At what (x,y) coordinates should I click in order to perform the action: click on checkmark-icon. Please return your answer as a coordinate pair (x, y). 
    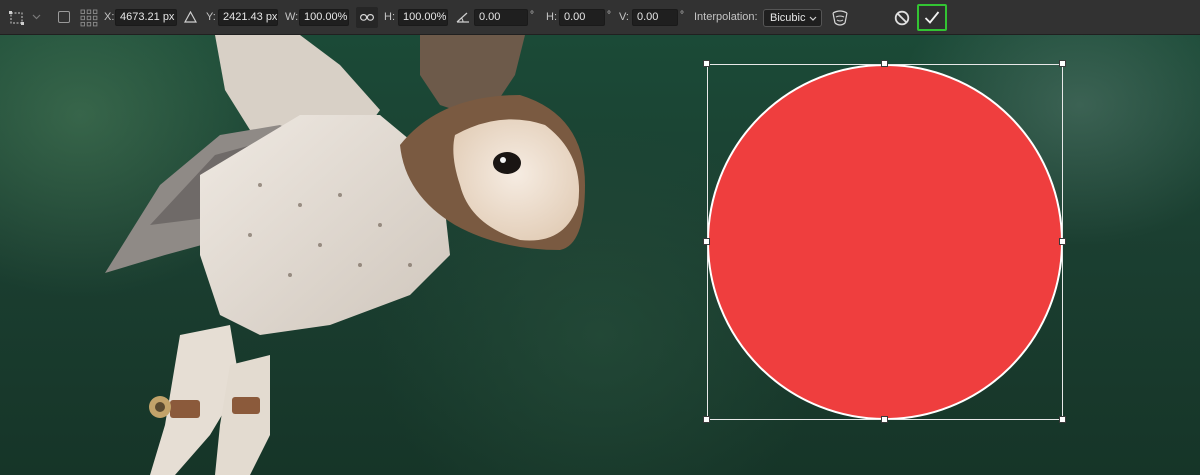
    Looking at the image, I should click on (932, 17).